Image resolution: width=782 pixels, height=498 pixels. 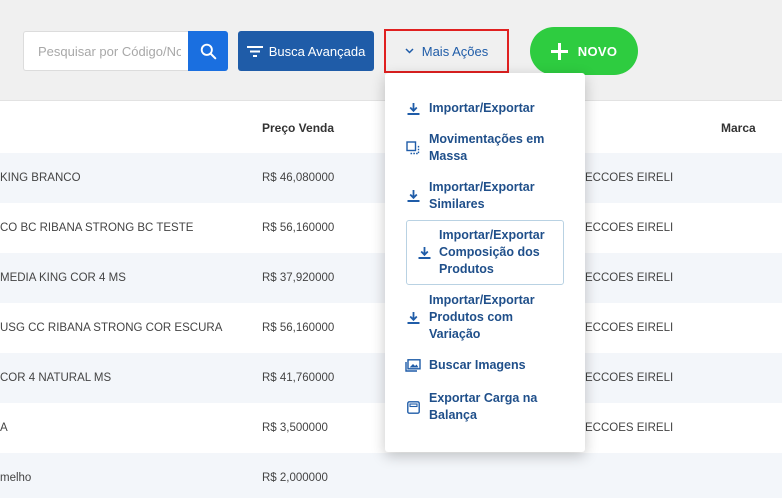 What do you see at coordinates (298, 378) in the screenshot?
I see `cell-price: R$ 41,760000` at bounding box center [298, 378].